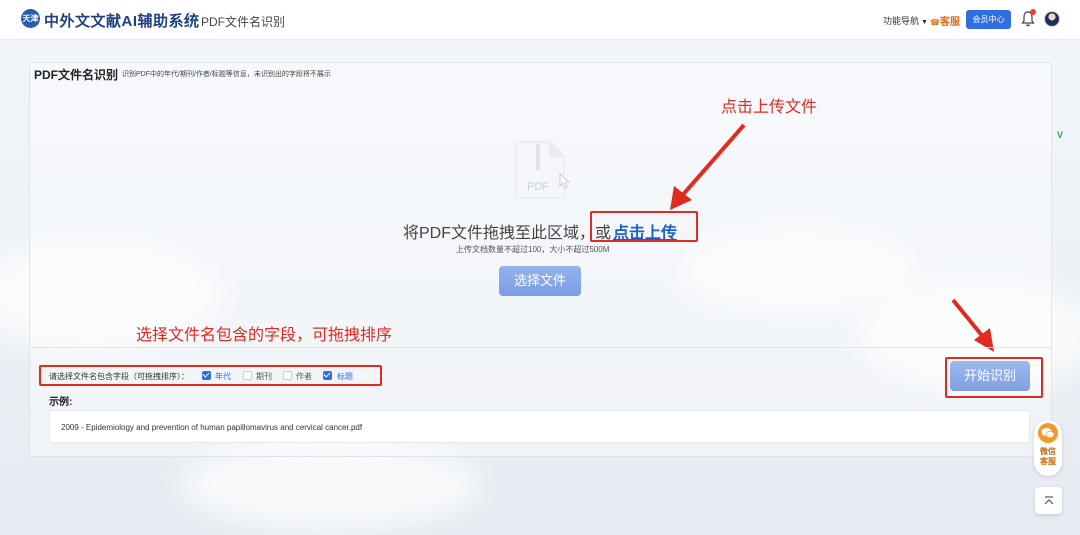 The height and width of the screenshot is (535, 1080). I want to click on top-header: 天津 中外文文献AI辅助系统 PDF文件名识别 功能导航 ▼ ☎客服 会员中心, so click(540, 20).